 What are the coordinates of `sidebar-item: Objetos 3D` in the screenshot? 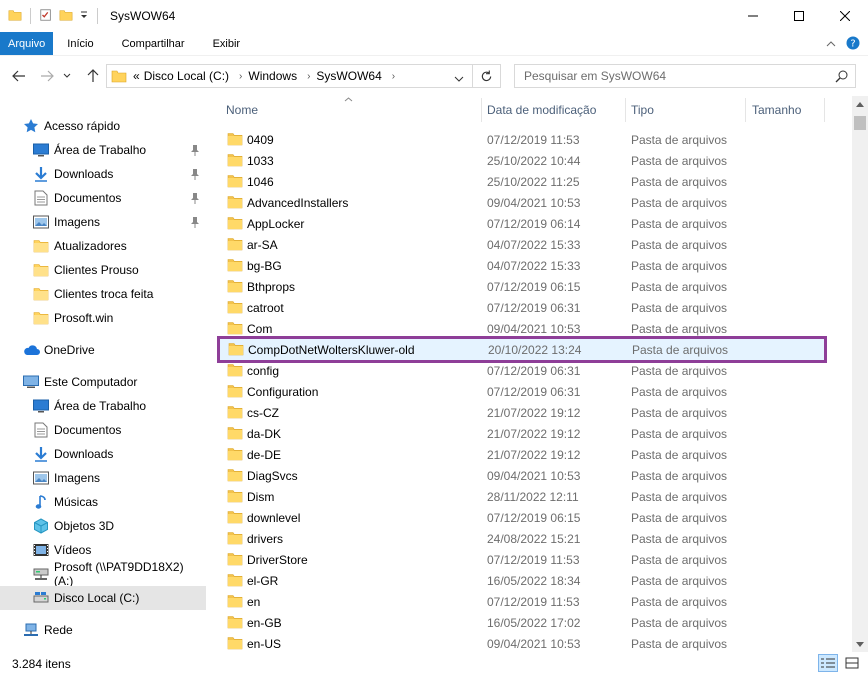 It's located at (103, 526).